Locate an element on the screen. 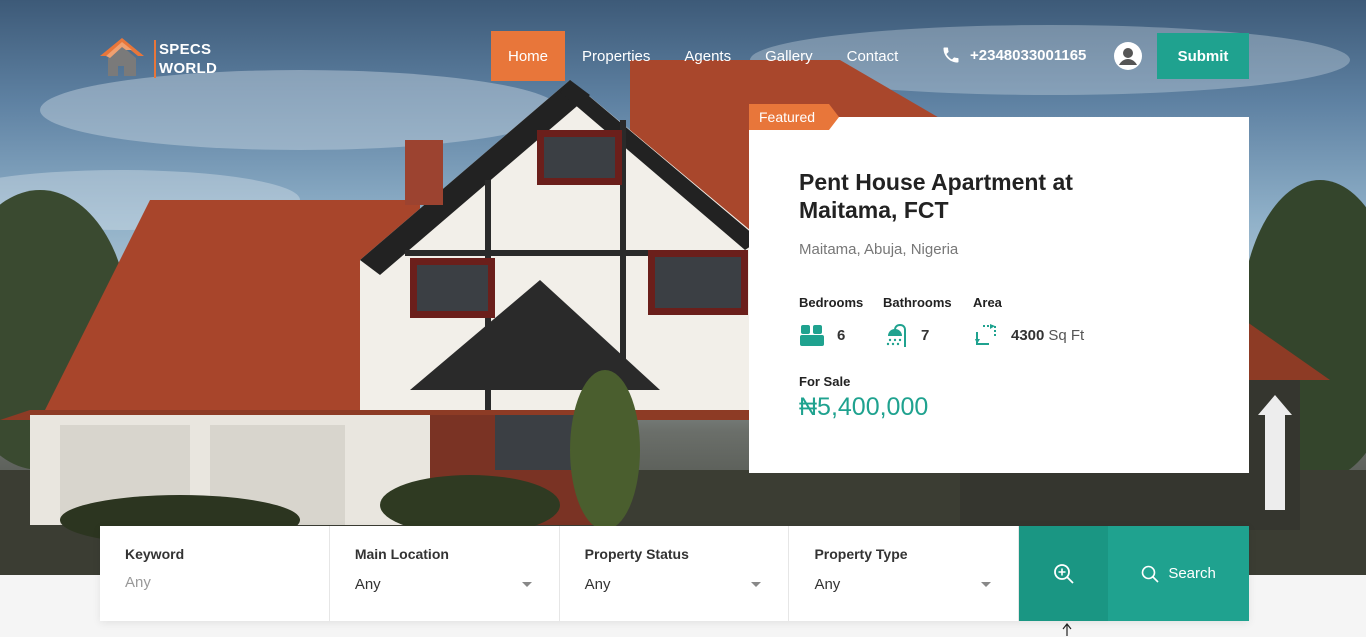 This screenshot has width=1366, height=637. location-select: Any is located at coordinates (444, 584).